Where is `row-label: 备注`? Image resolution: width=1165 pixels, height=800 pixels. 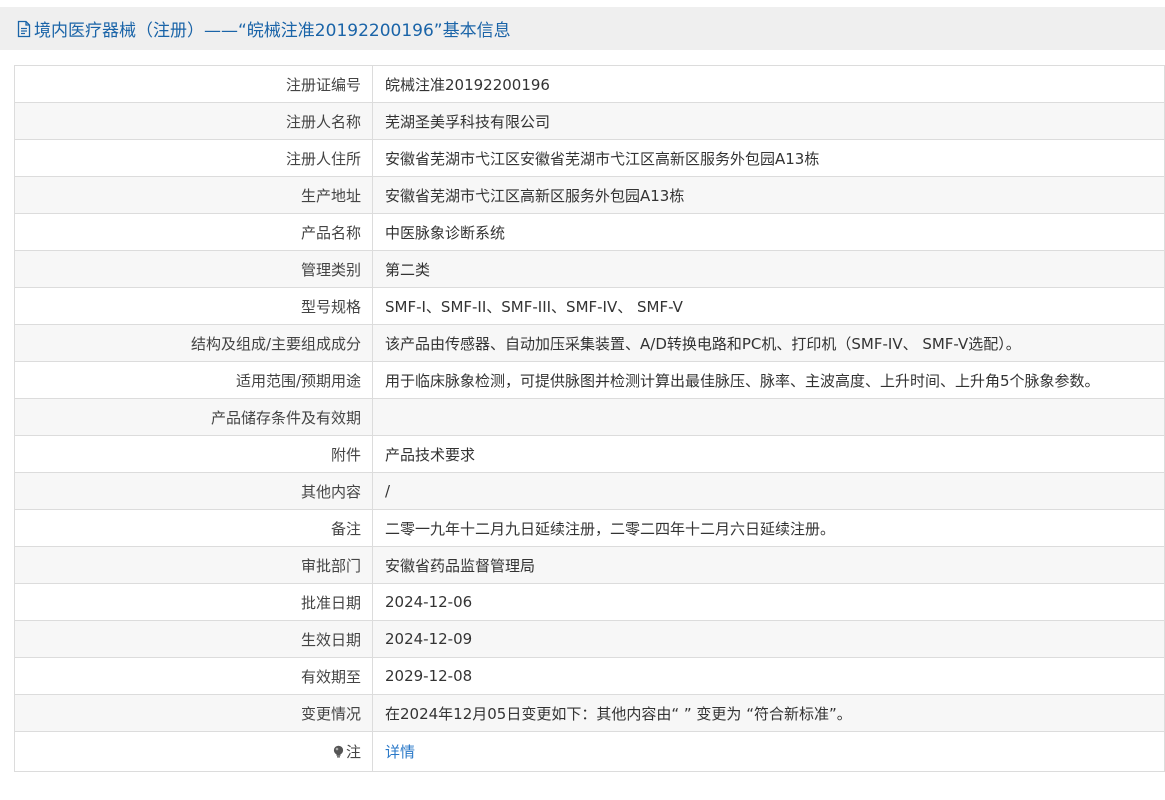
row-label: 备注 is located at coordinates (193, 528).